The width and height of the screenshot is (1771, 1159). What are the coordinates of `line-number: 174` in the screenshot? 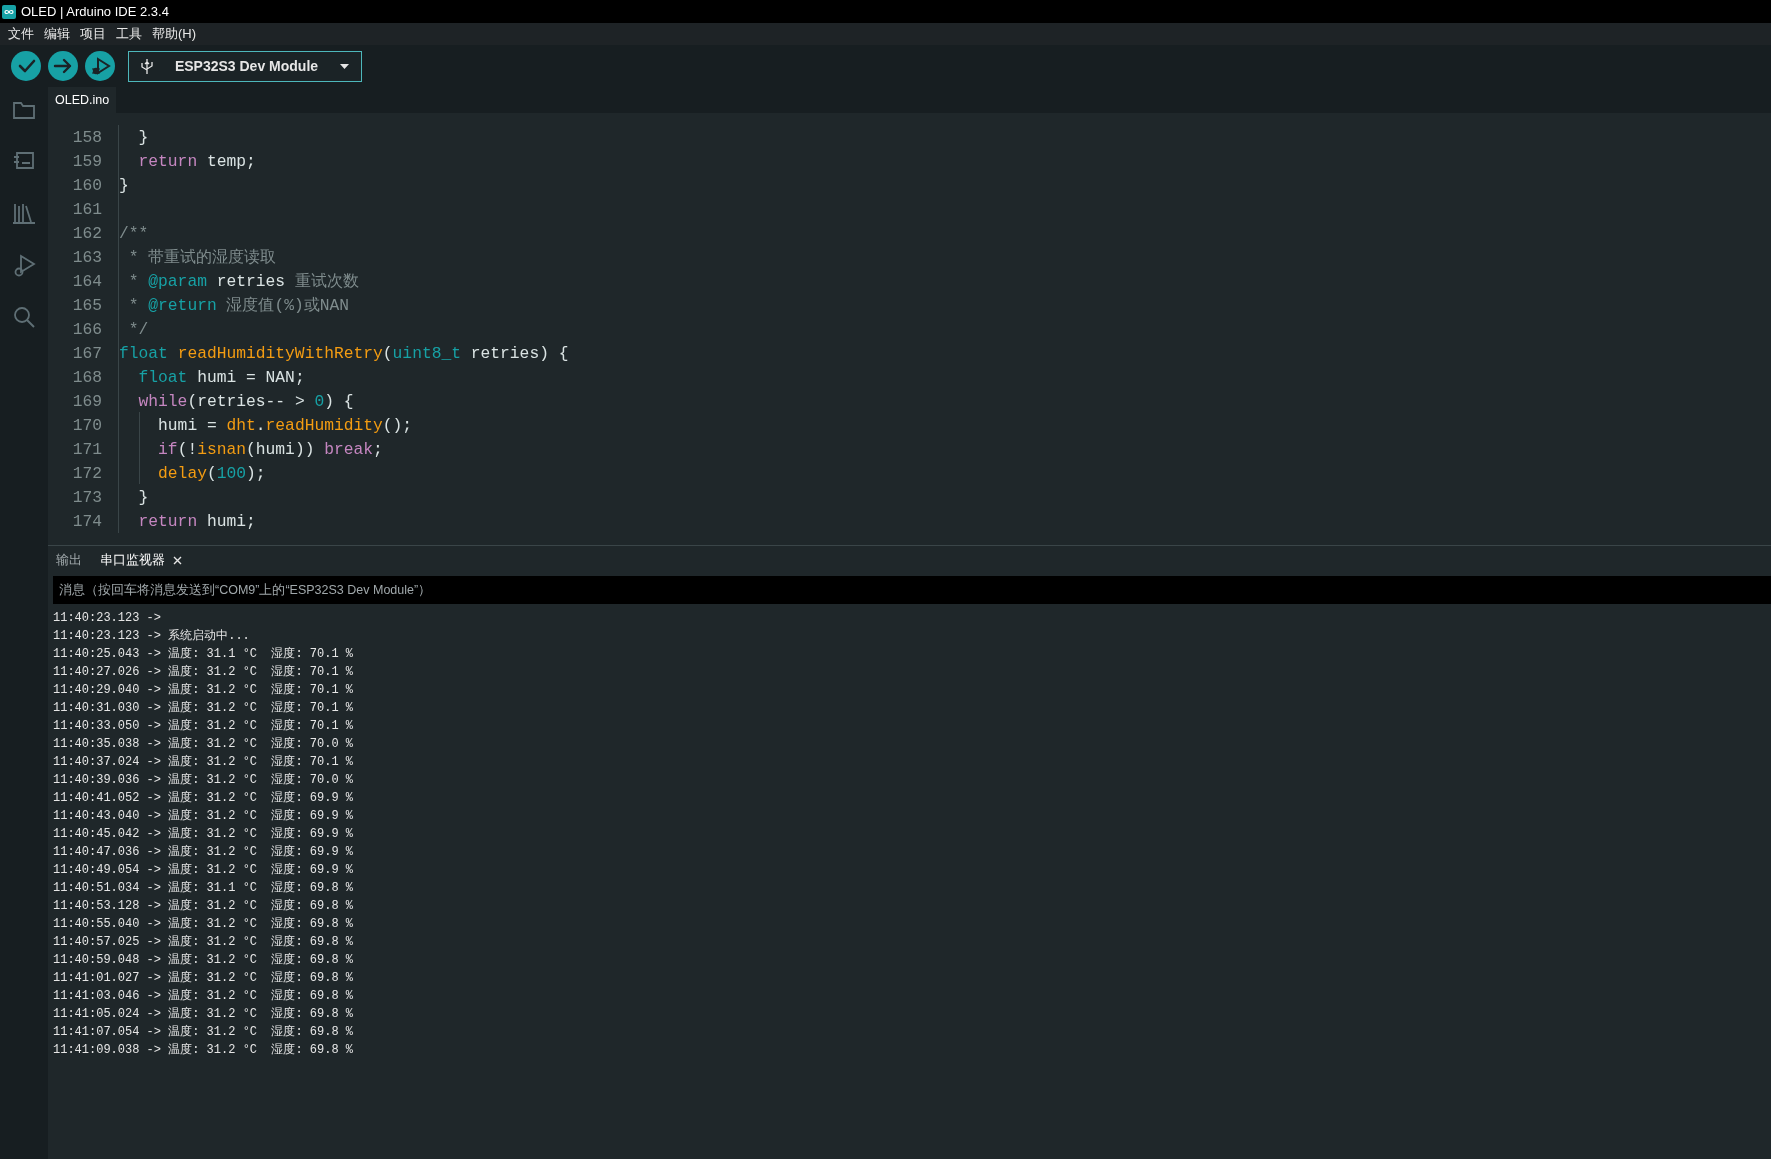 It's located at (86, 521).